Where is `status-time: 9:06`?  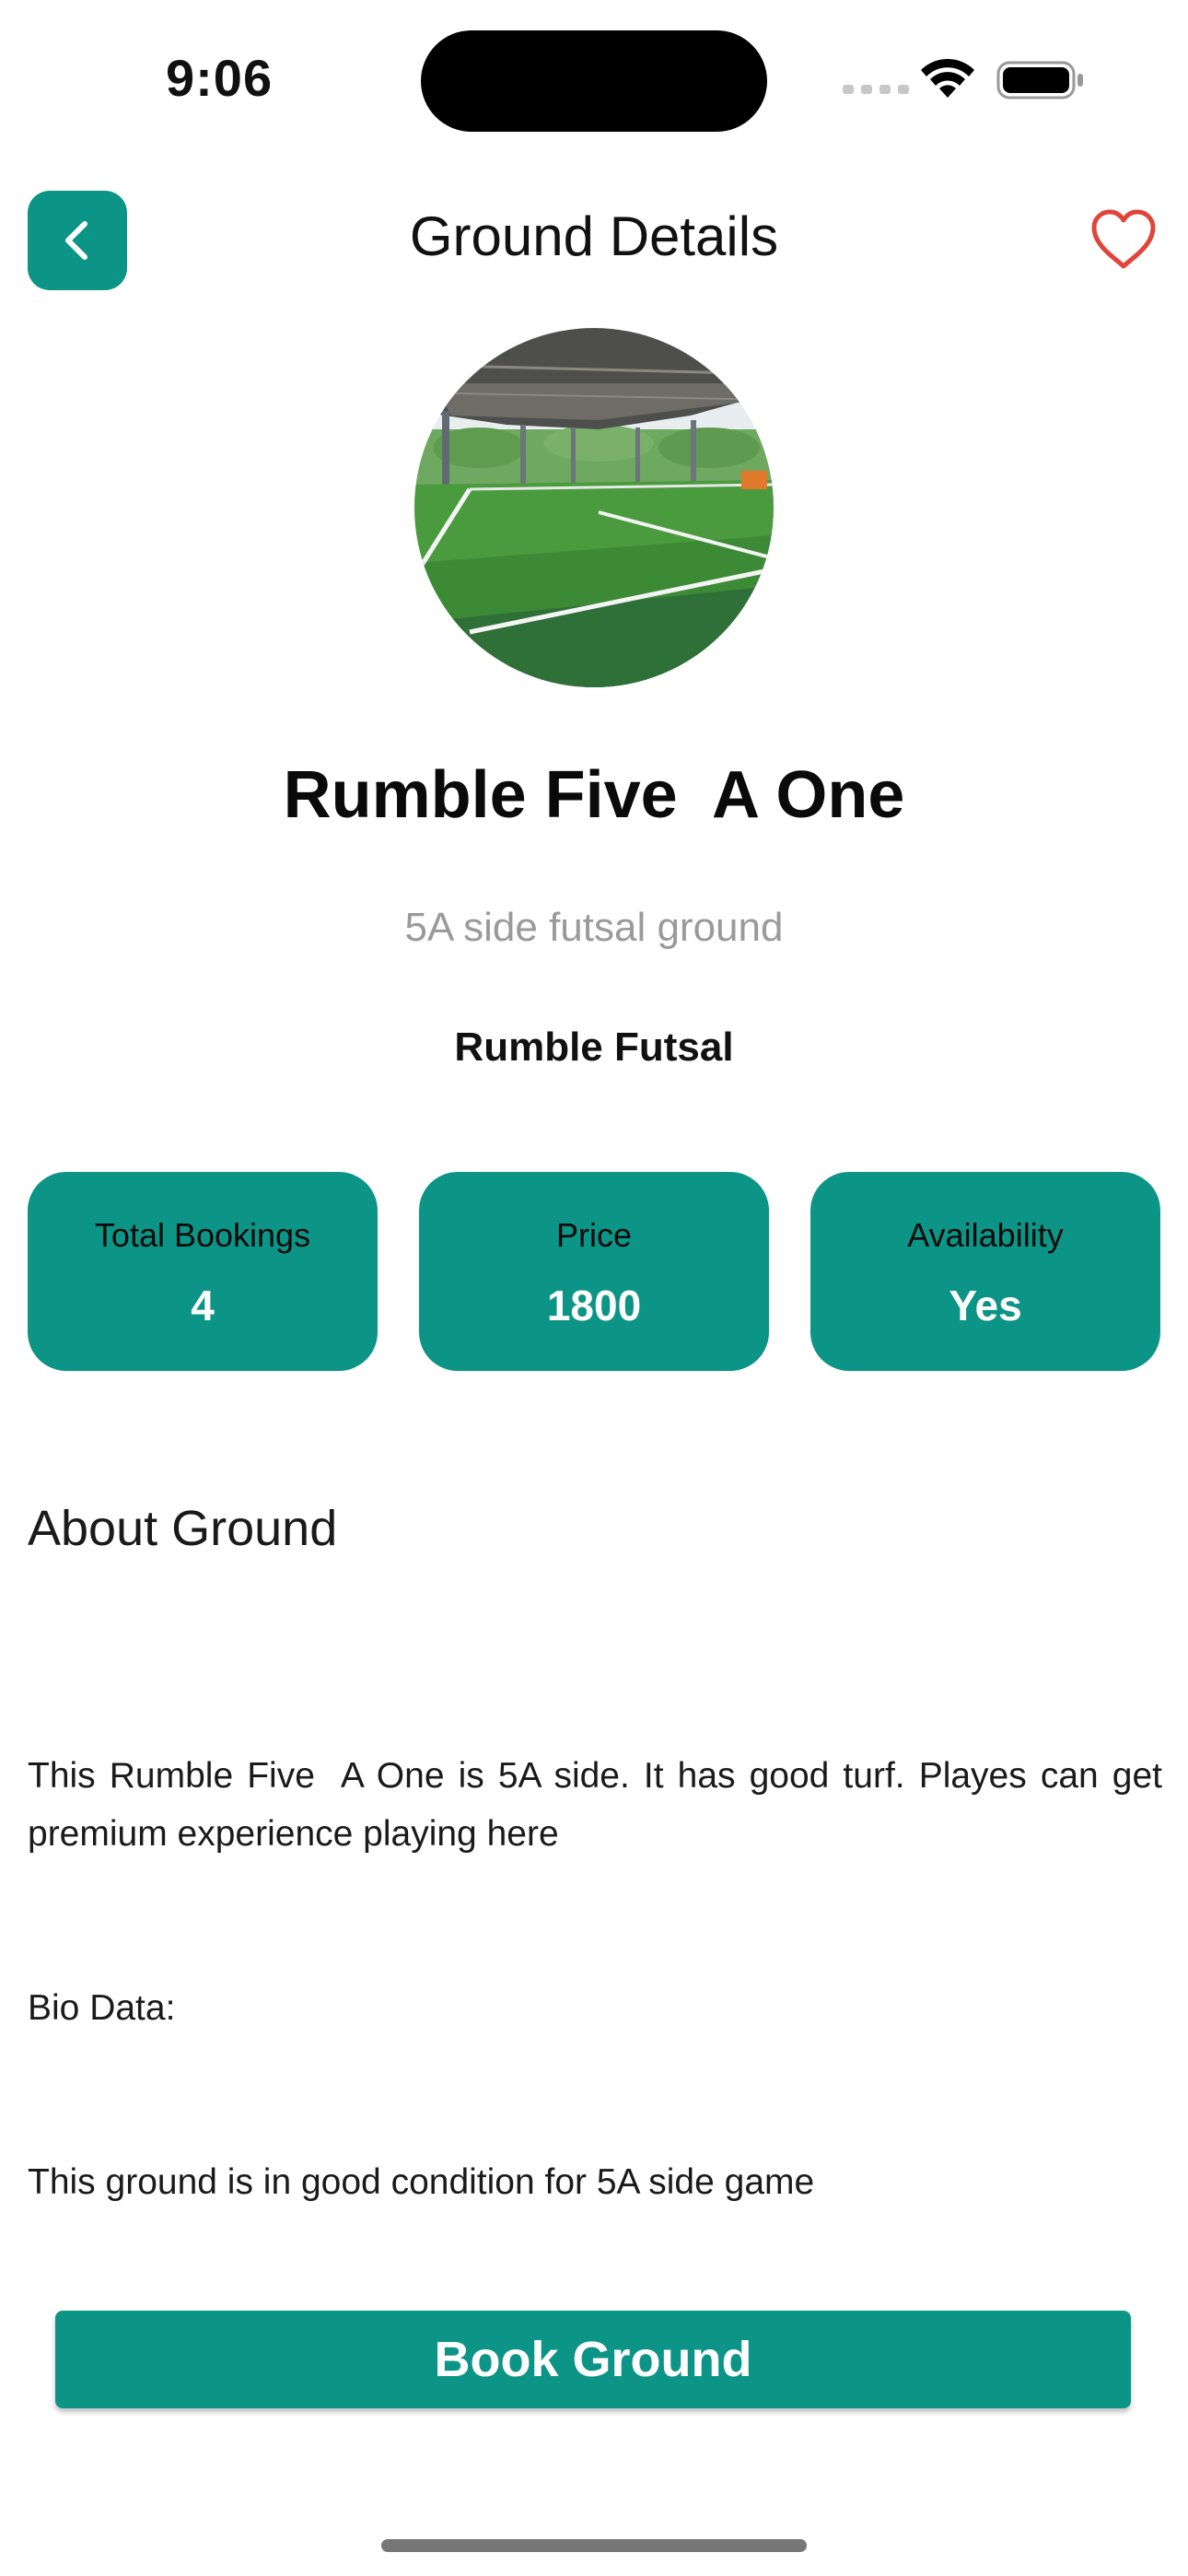
status-time: 9:06 is located at coordinates (220, 78).